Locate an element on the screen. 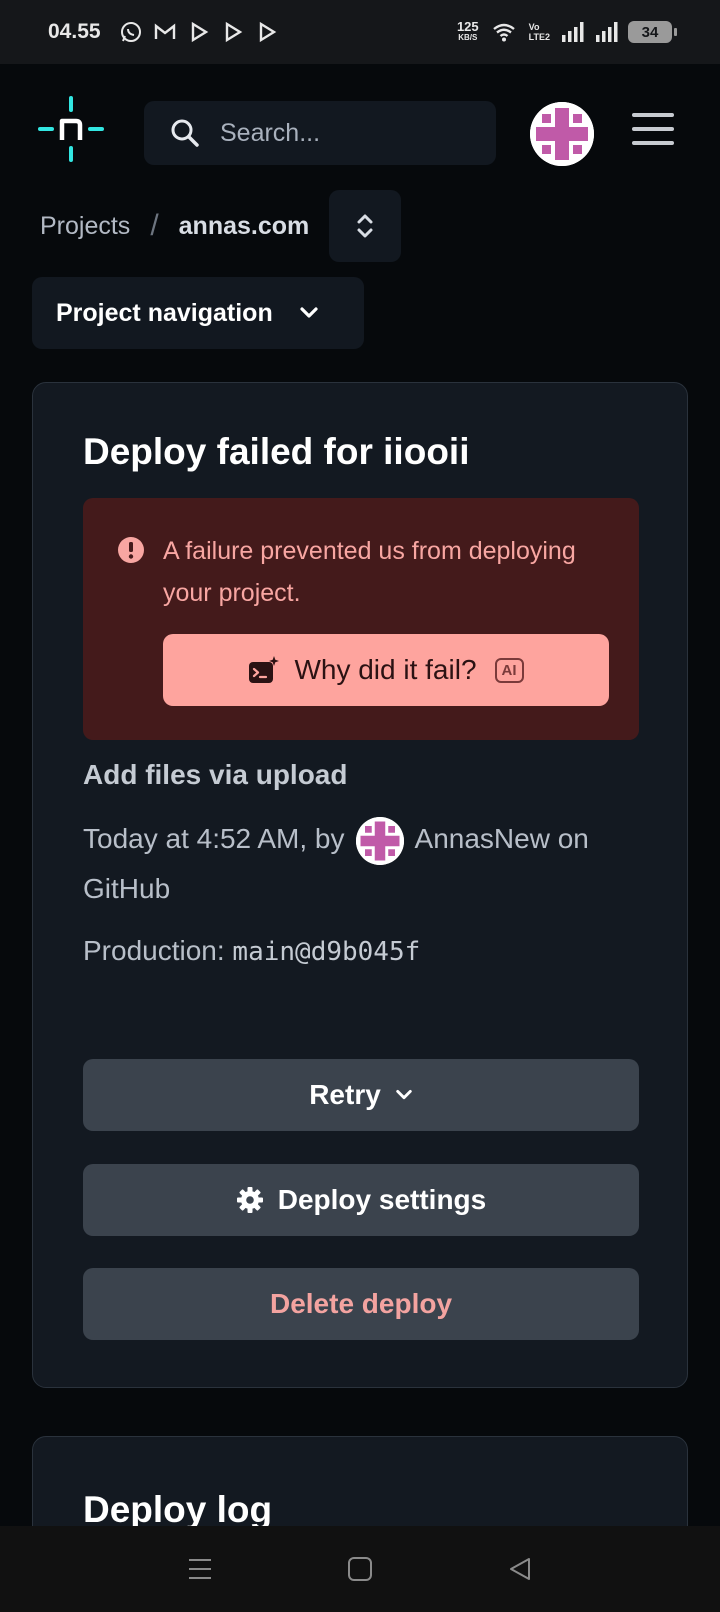 The image size is (720, 1612). breadcrumb: Projects / annas.com is located at coordinates (221, 226).